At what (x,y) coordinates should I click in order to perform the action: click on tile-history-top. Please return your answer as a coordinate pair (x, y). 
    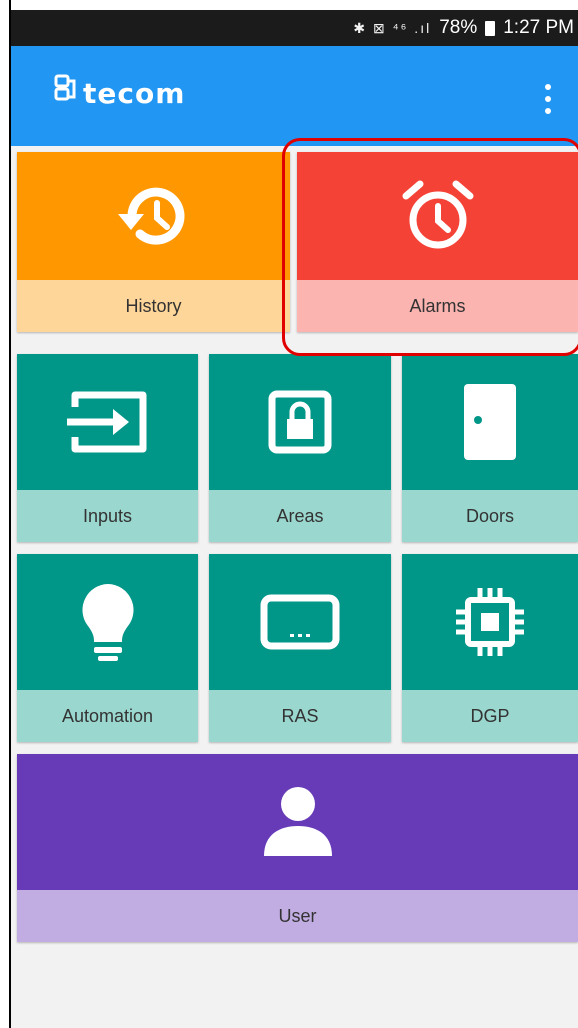
    Looking at the image, I should click on (153, 216).